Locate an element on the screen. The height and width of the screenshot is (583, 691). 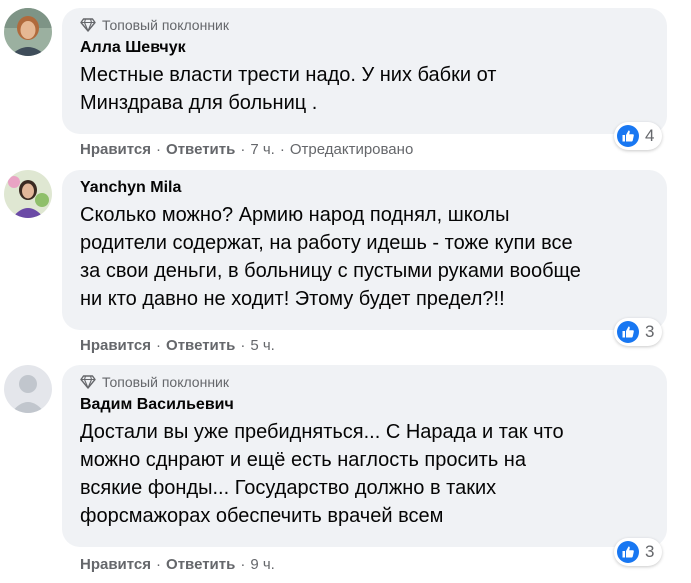
edited-label: Отредактировано is located at coordinates (351, 149).